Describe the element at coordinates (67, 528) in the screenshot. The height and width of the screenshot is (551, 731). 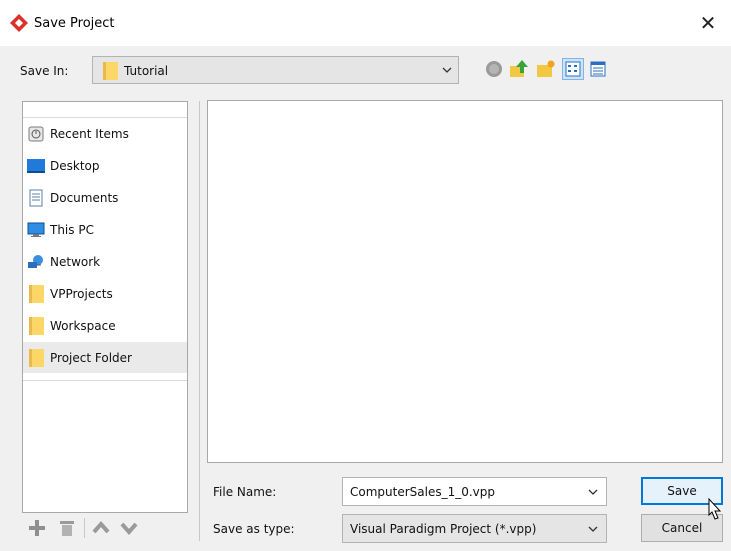
I see `delete-icon` at that location.